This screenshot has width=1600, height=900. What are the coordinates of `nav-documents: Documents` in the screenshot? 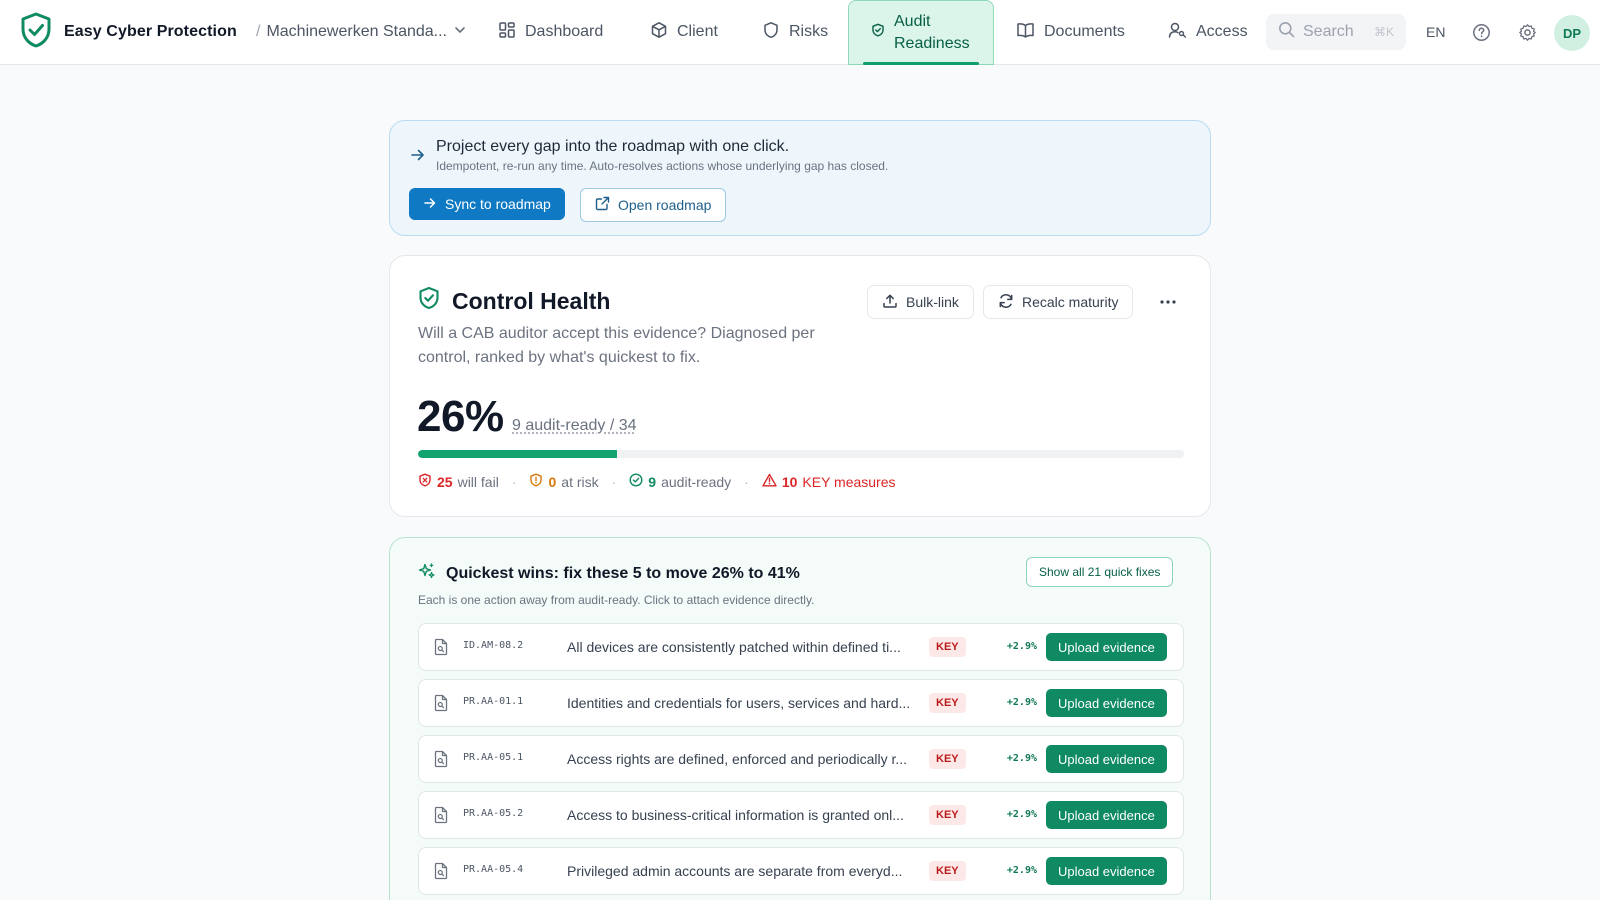 It's located at (1070, 32).